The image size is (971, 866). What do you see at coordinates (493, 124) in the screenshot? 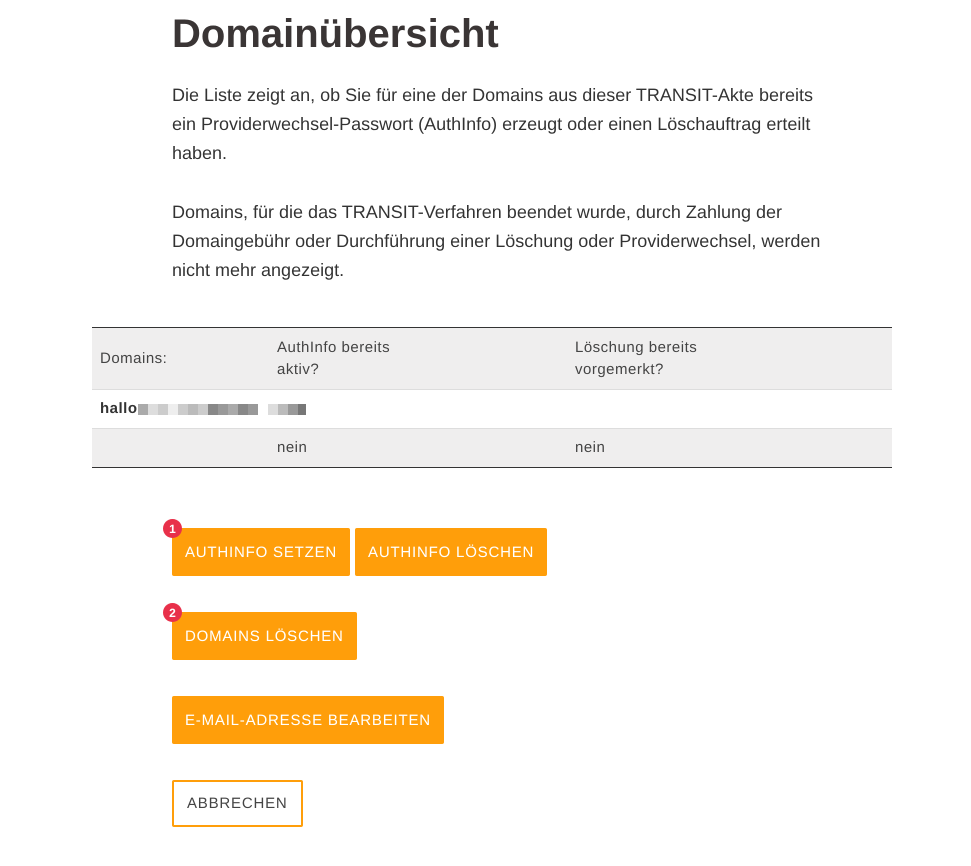
I see `description-text: Die Liste zeigt an, ob Sie für eine der Domains aus dieser TRANSIT-Akte bereits ein Providerwechsel-Passwort (AuthInfo) erzeugt oder einen Löschauftrag erteilt haben.` at bounding box center [493, 124].